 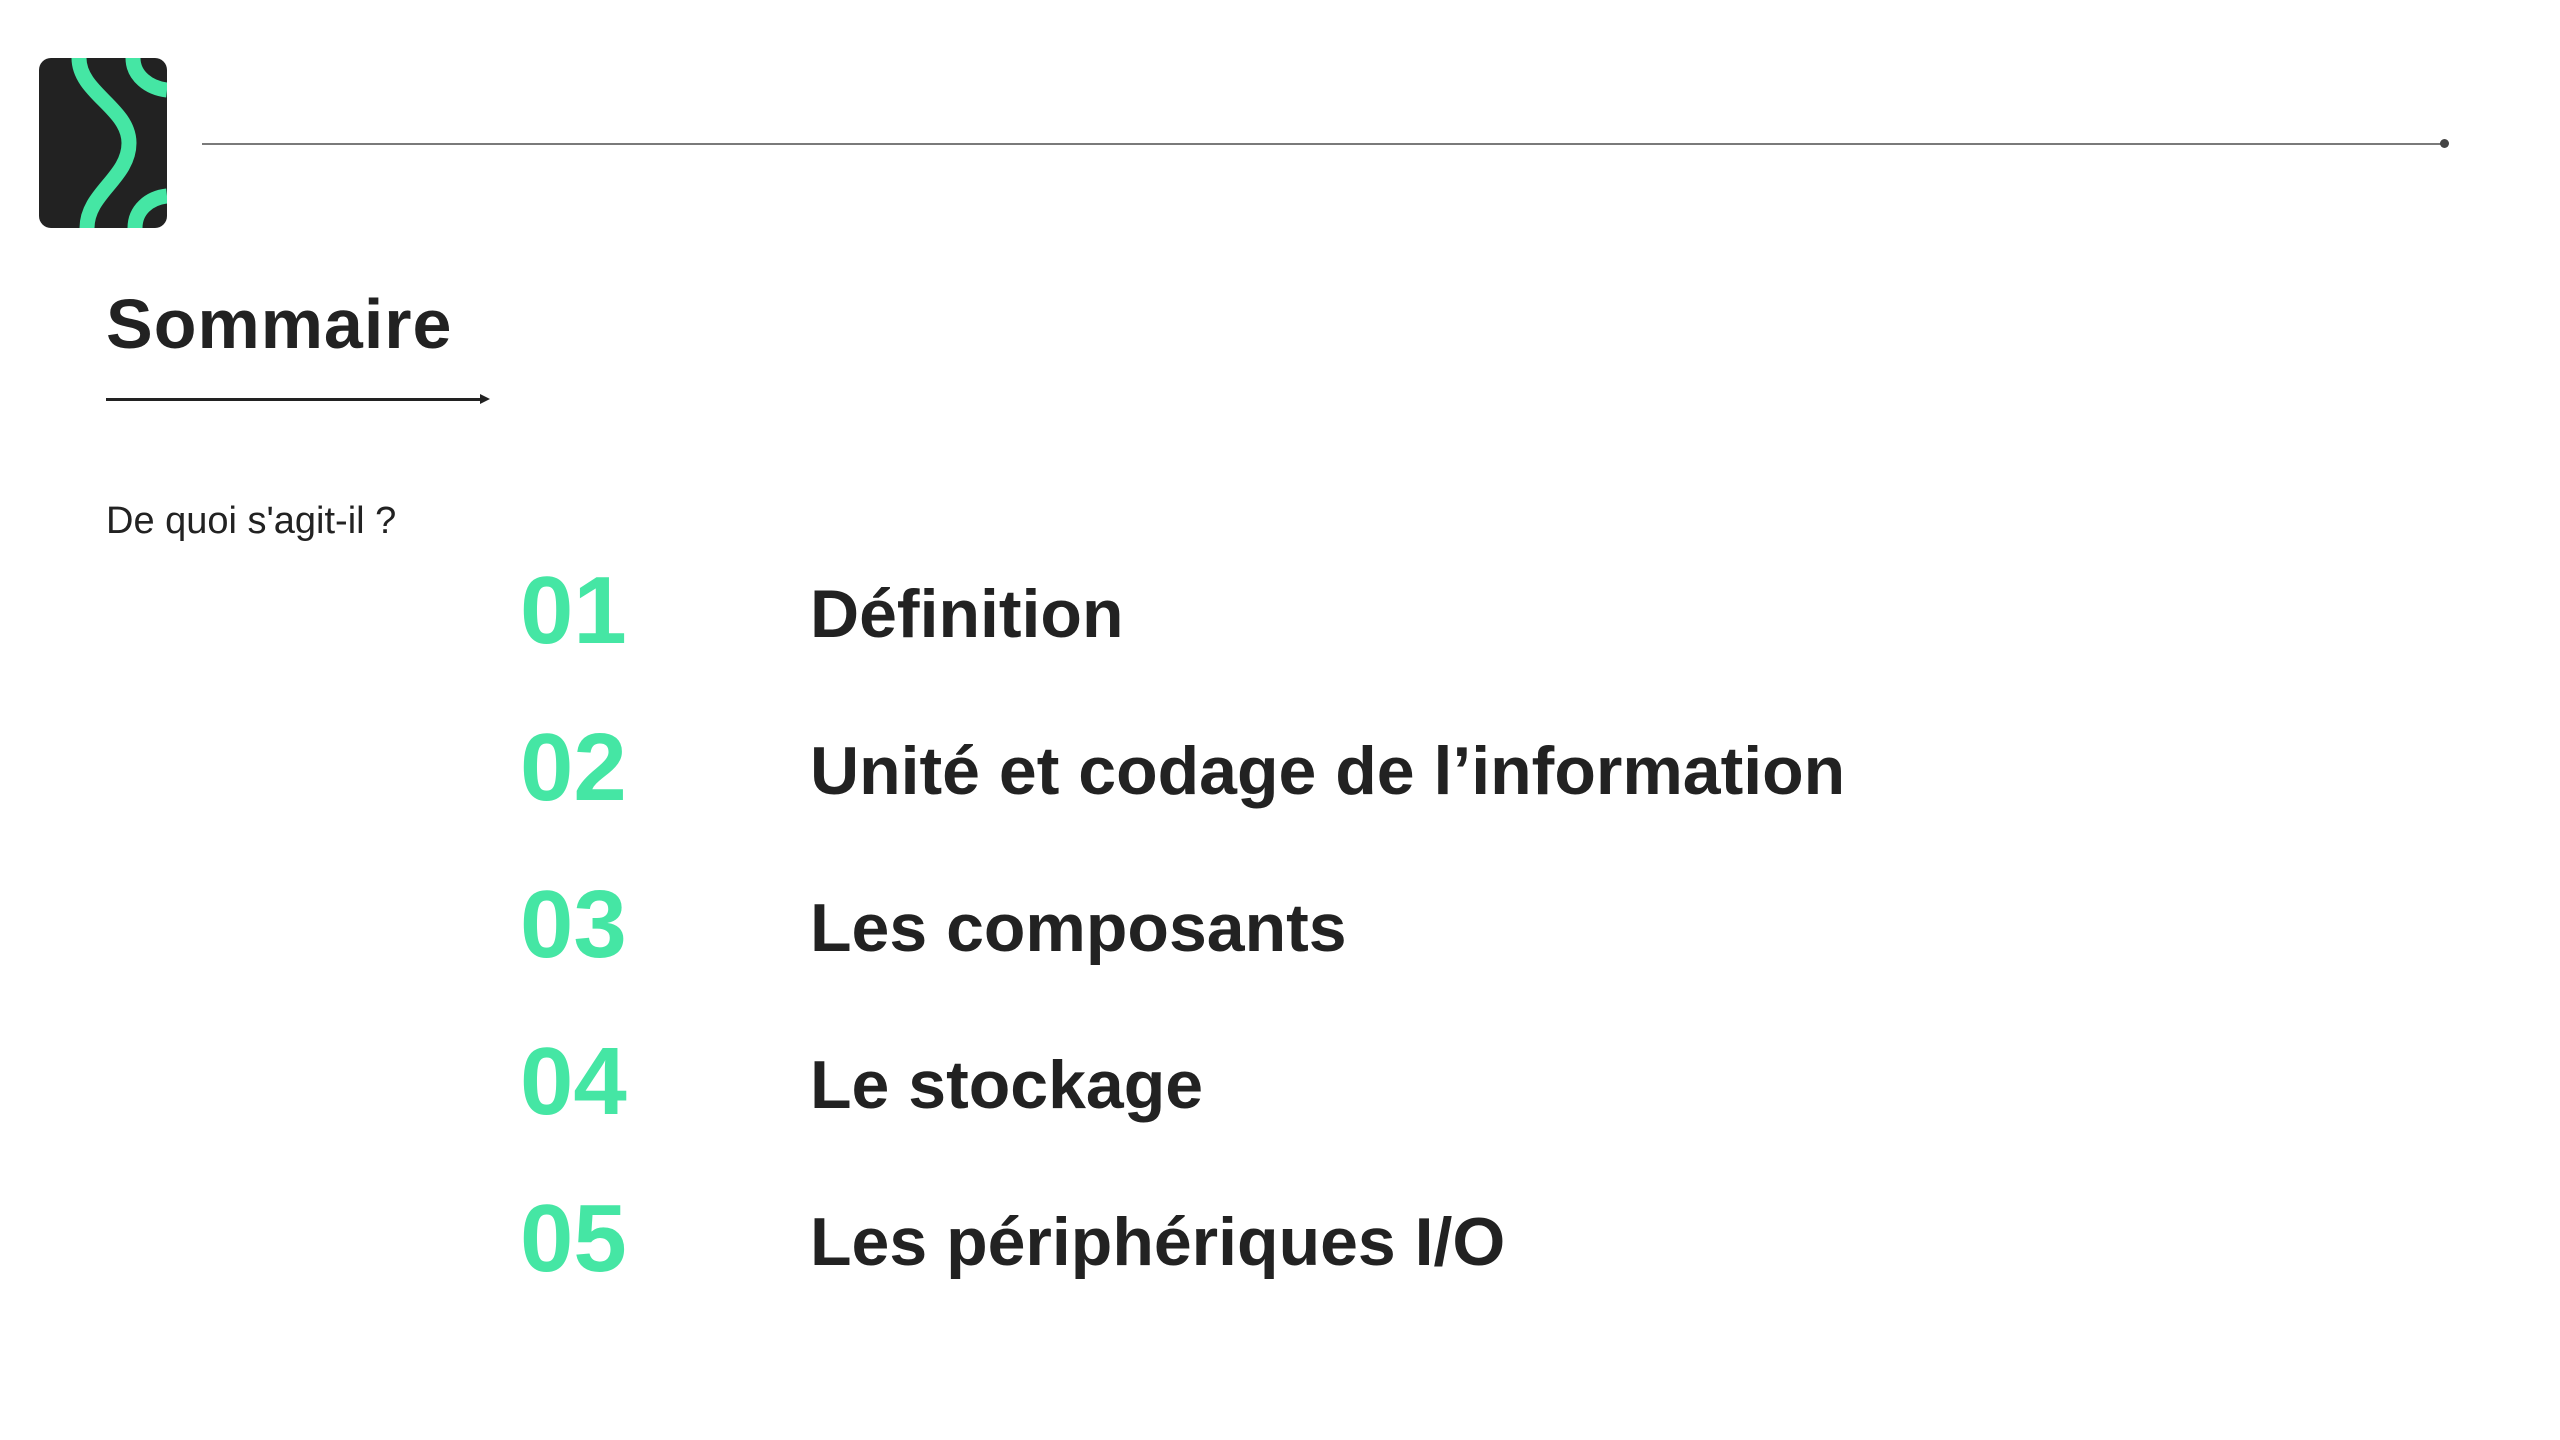 I want to click on toc-number: 02, so click(x=573, y=767).